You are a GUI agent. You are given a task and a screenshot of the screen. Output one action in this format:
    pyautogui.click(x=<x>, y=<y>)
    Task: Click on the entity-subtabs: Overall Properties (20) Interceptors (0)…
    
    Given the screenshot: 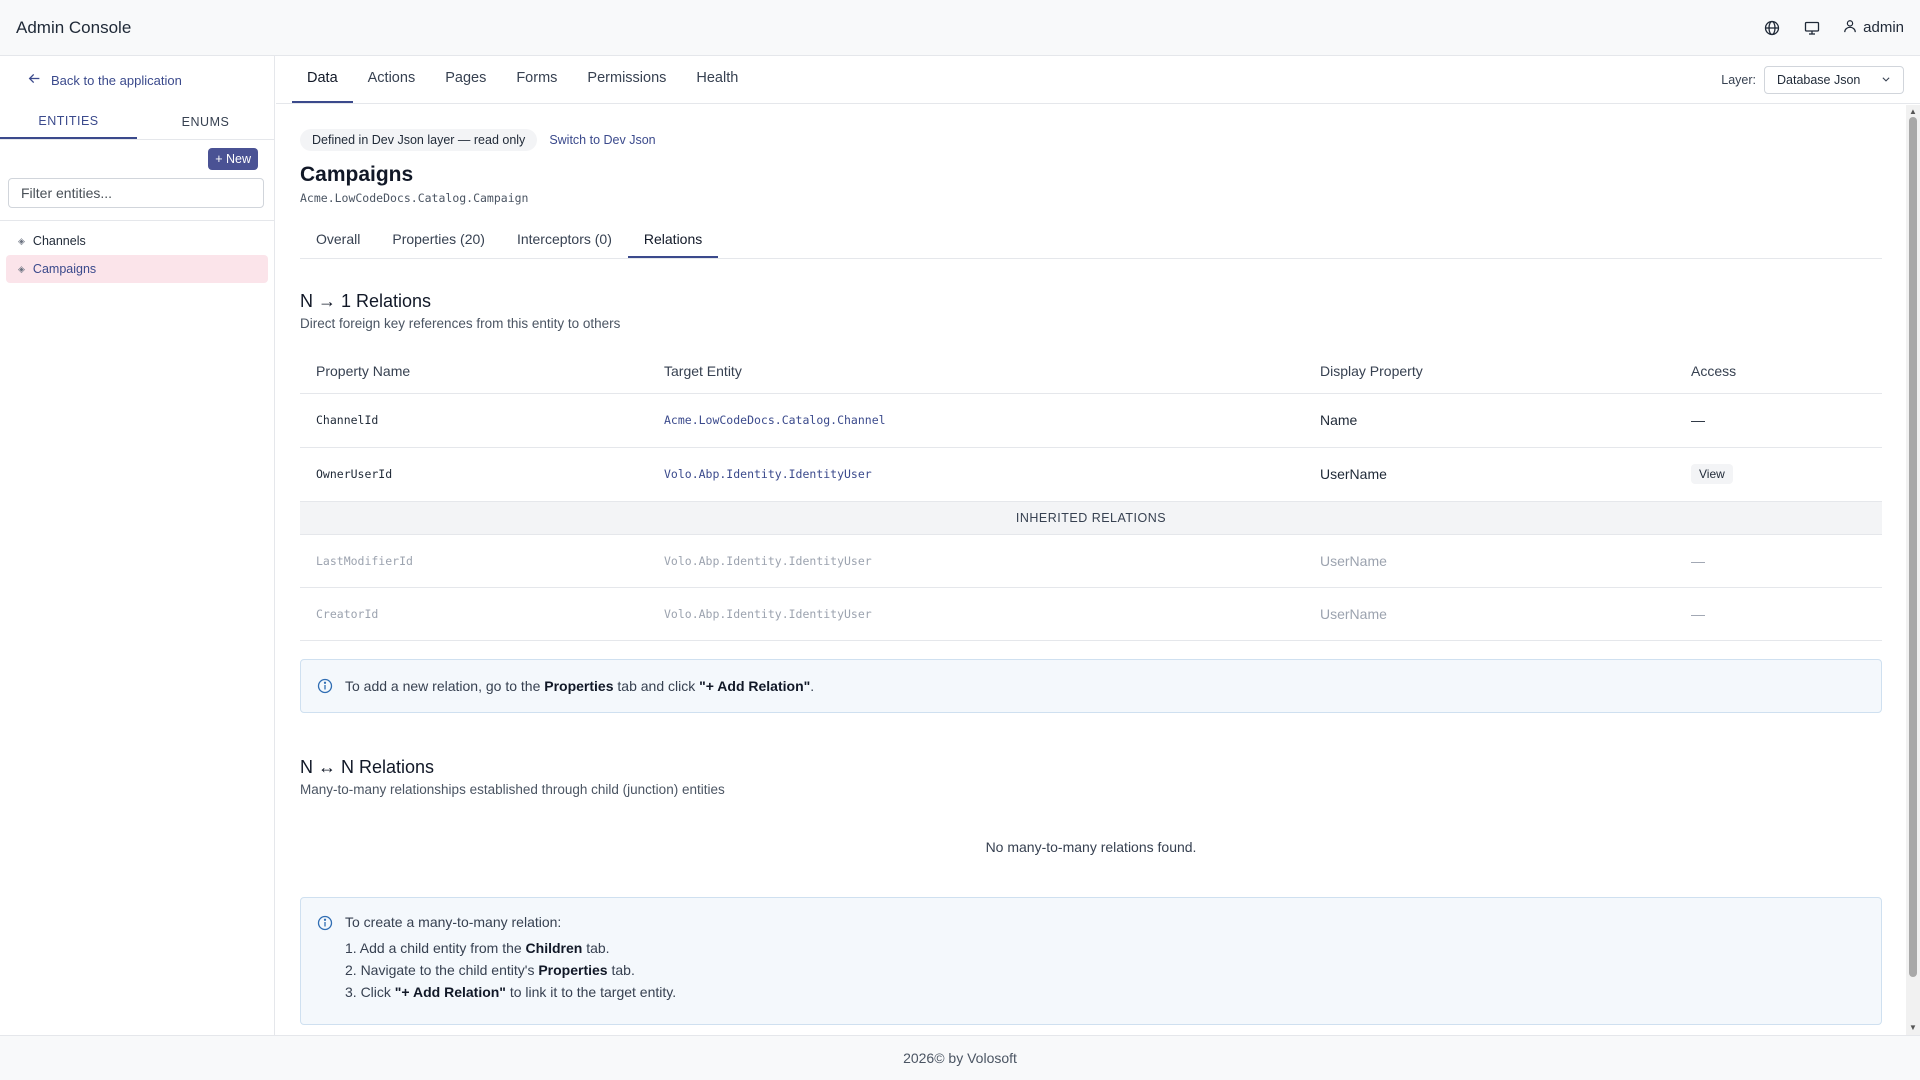 What is the action you would take?
    pyautogui.click(x=1091, y=240)
    